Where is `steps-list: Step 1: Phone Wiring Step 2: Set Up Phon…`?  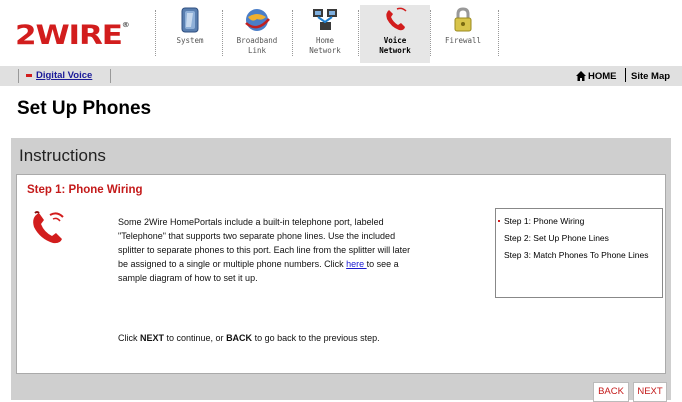 steps-list: Step 1: Phone Wiring Step 2: Set Up Phon… is located at coordinates (579, 253).